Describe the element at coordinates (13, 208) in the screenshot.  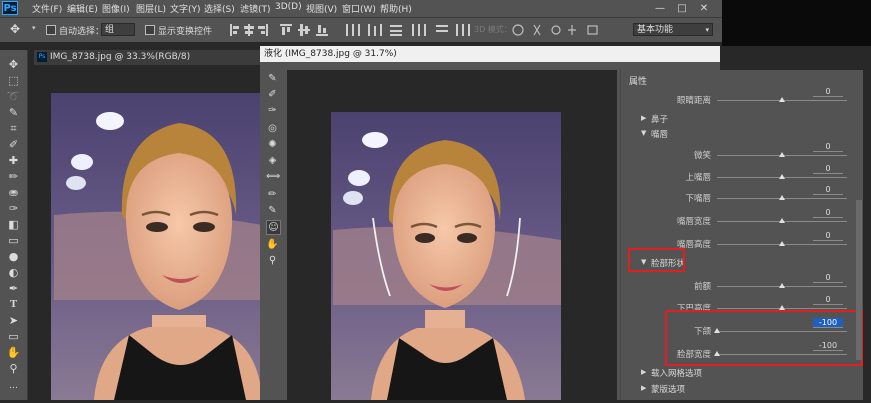
I see `history-brush-tool-icon: ✑` at that location.